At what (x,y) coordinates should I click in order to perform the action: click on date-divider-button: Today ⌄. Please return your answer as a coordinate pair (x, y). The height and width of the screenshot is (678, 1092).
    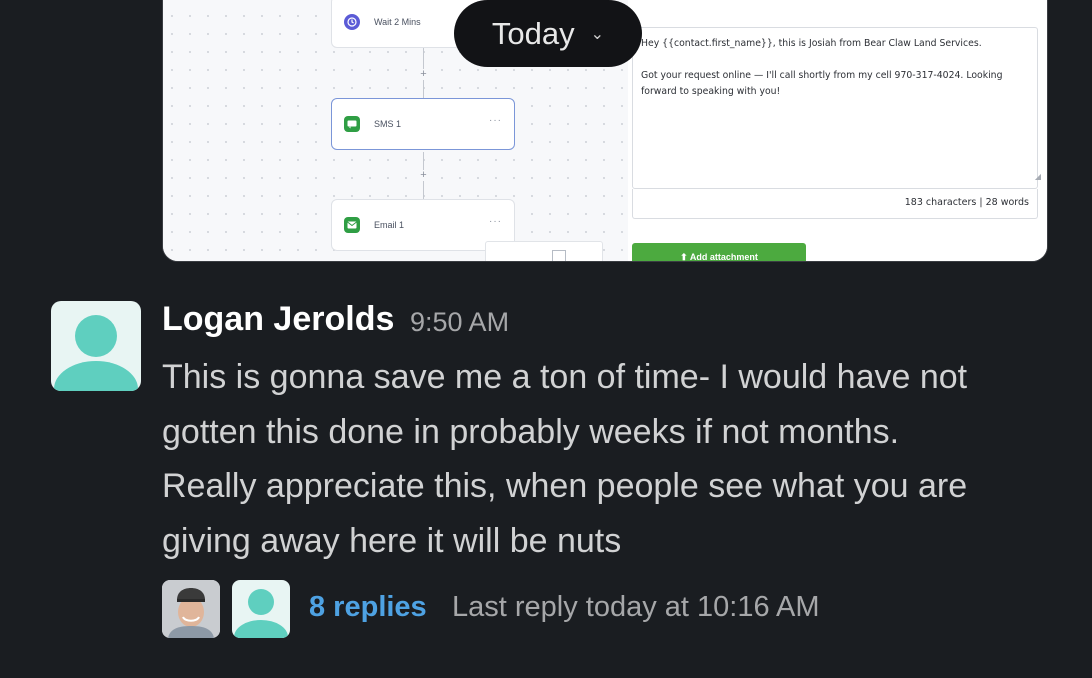
    Looking at the image, I should click on (548, 33).